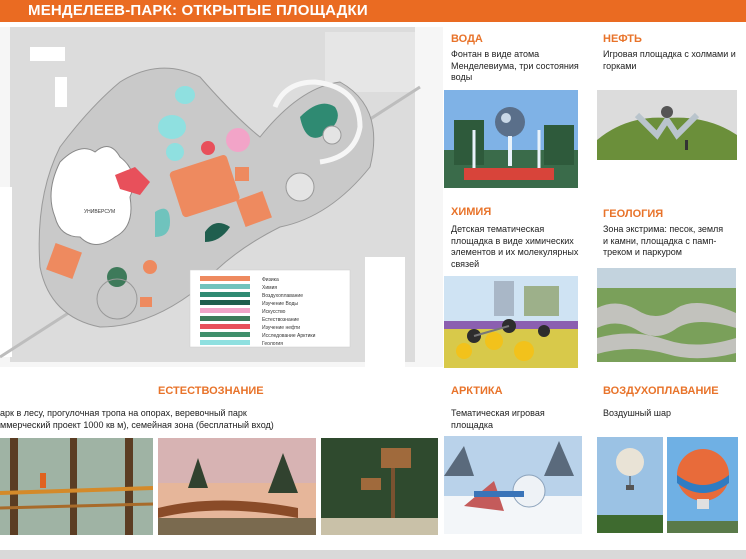  What do you see at coordinates (379, 486) in the screenshot?
I see `photo-tree-house` at bounding box center [379, 486].